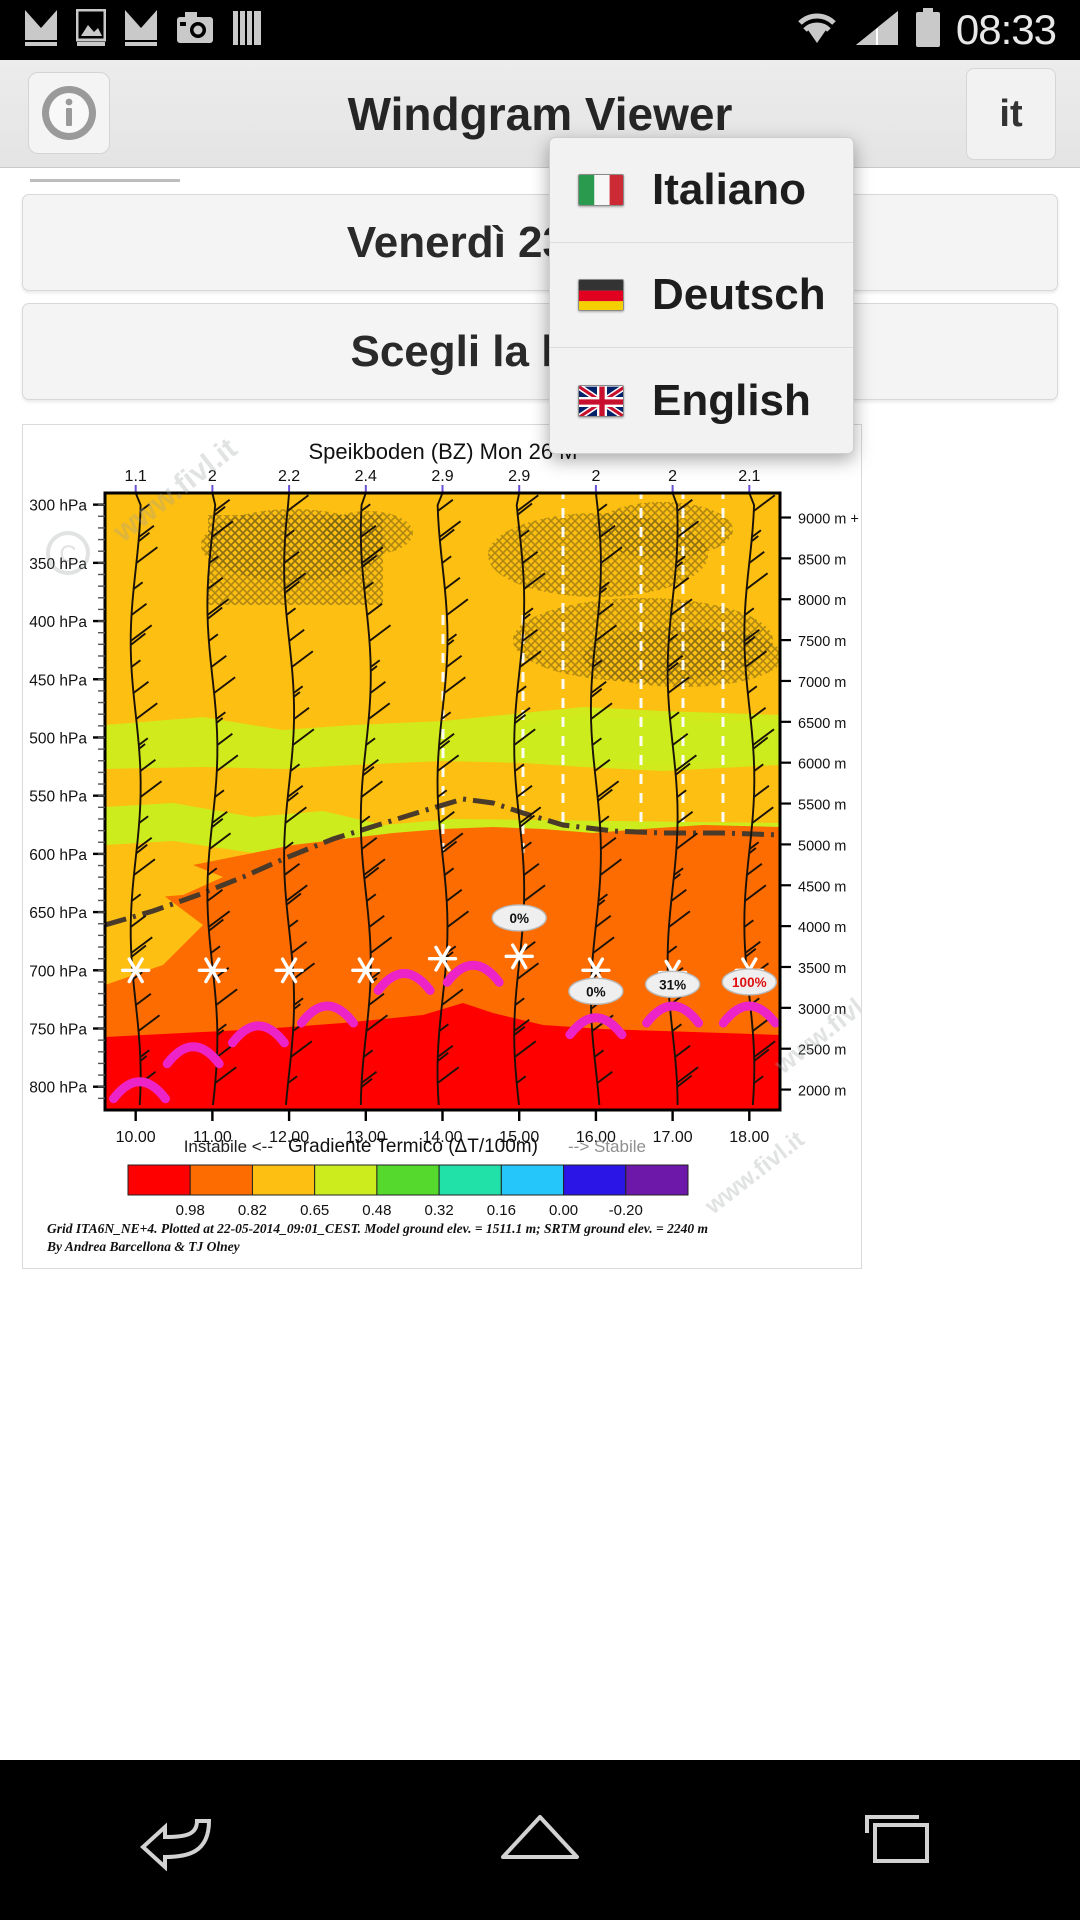 This screenshot has width=1080, height=1920. What do you see at coordinates (749, 476) in the screenshot?
I see `svg-text: 2.1` at bounding box center [749, 476].